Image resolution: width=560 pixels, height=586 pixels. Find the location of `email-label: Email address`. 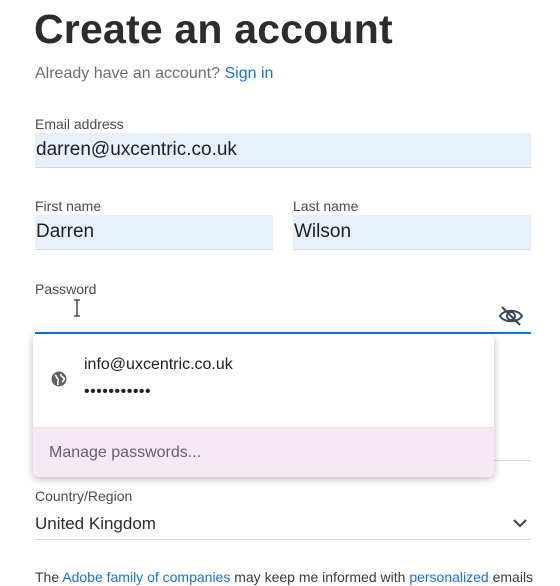

email-label: Email address is located at coordinates (79, 124).